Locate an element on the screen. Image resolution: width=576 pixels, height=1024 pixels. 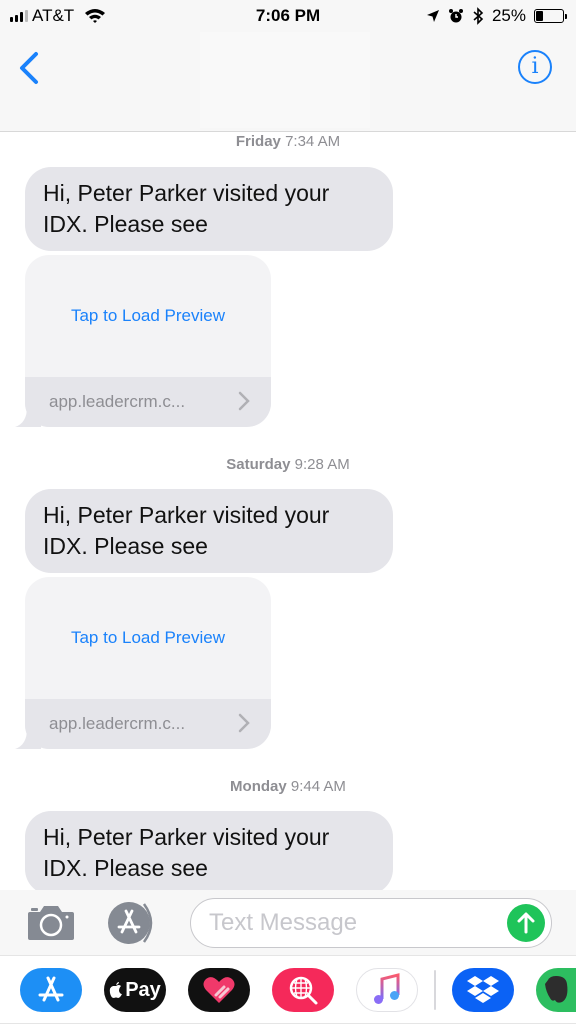
imessage-app-drawer: Pay is located at coordinates (288, 989).